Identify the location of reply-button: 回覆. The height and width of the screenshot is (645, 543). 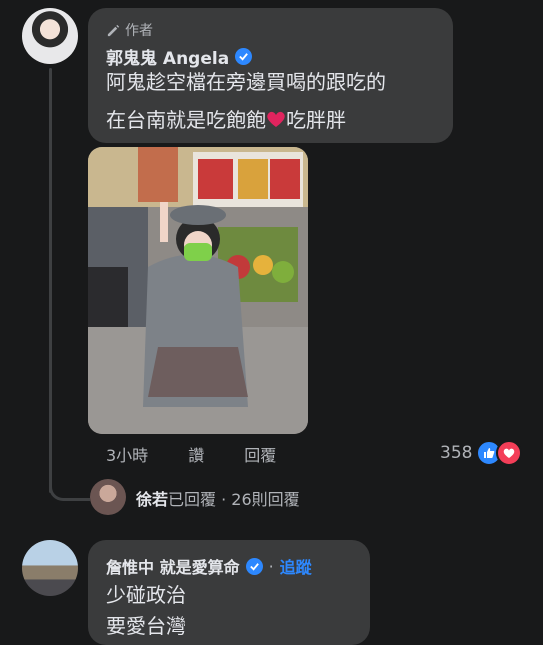
(260, 454).